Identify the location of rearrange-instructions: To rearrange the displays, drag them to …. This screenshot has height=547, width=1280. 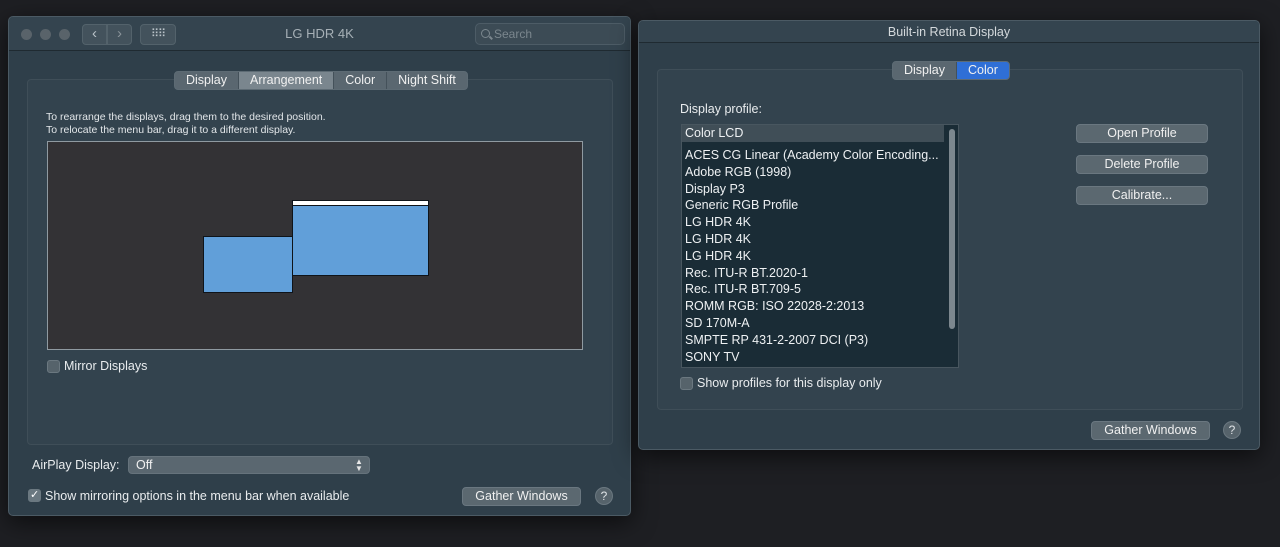
(186, 117).